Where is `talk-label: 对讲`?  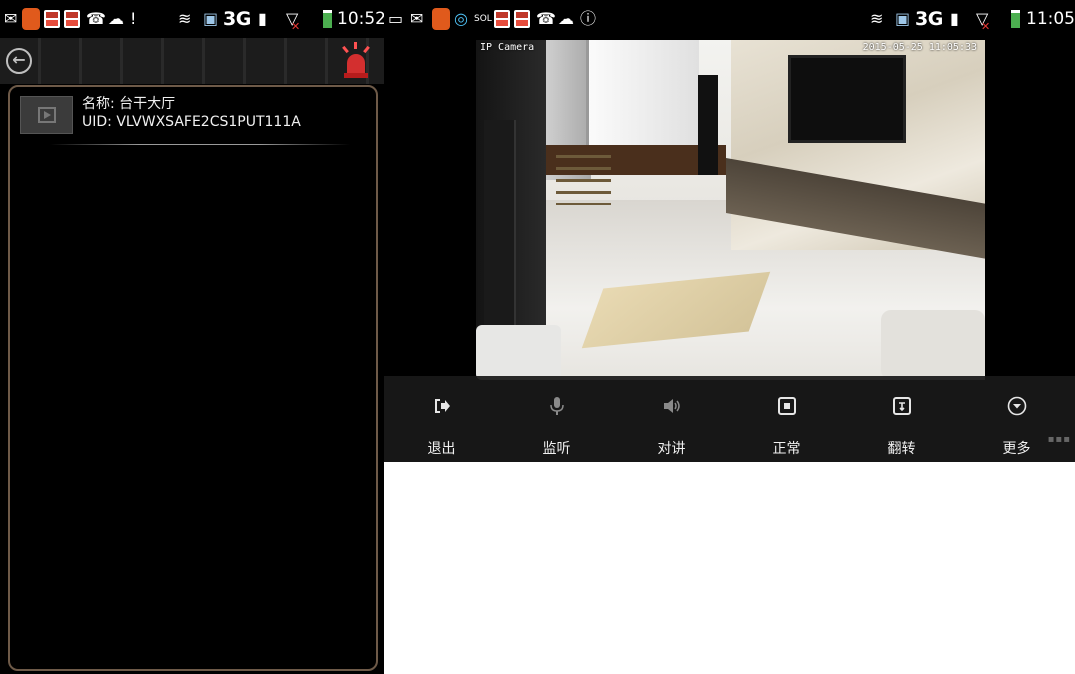 talk-label: 对讲 is located at coordinates (671, 449).